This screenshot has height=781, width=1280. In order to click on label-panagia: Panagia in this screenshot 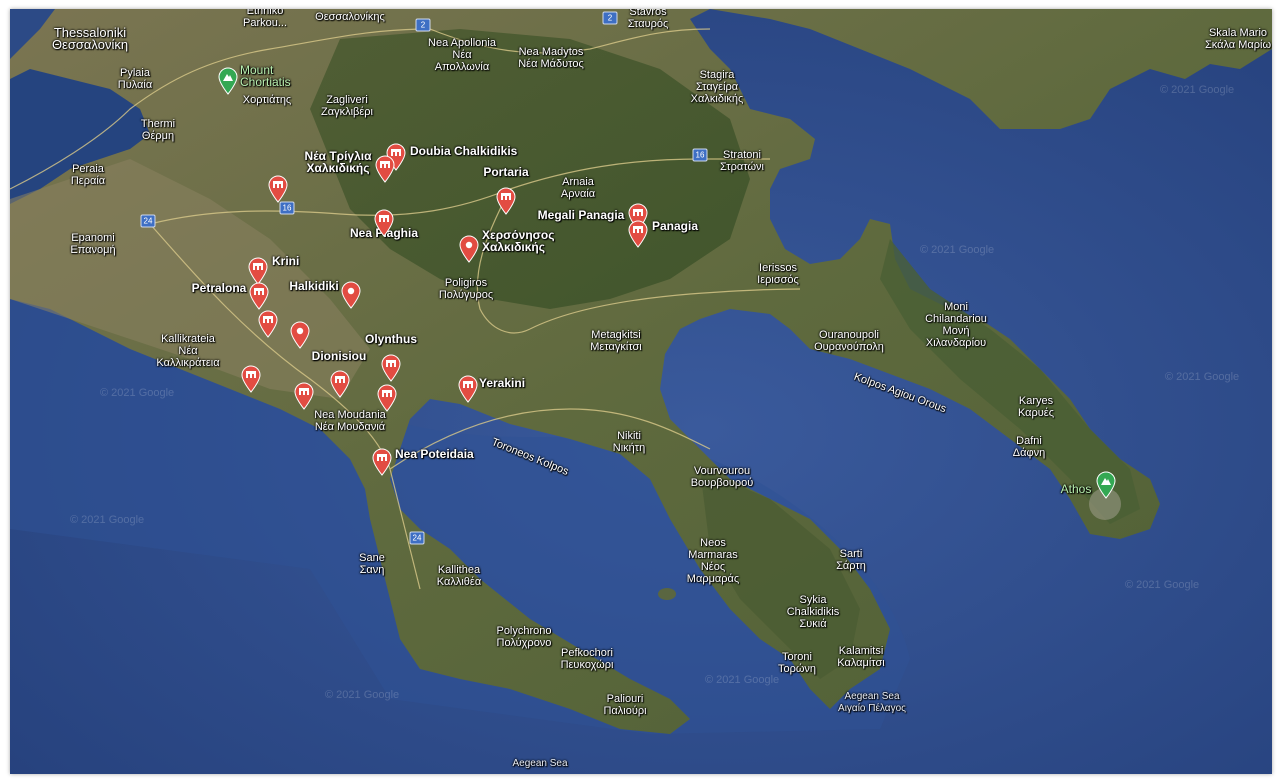, I will do `click(675, 226)`.